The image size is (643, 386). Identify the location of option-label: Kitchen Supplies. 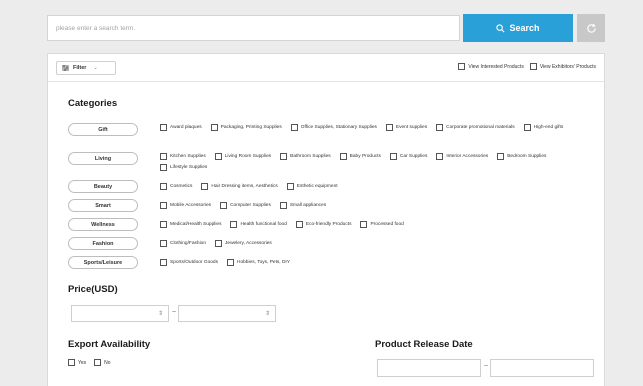
(188, 156).